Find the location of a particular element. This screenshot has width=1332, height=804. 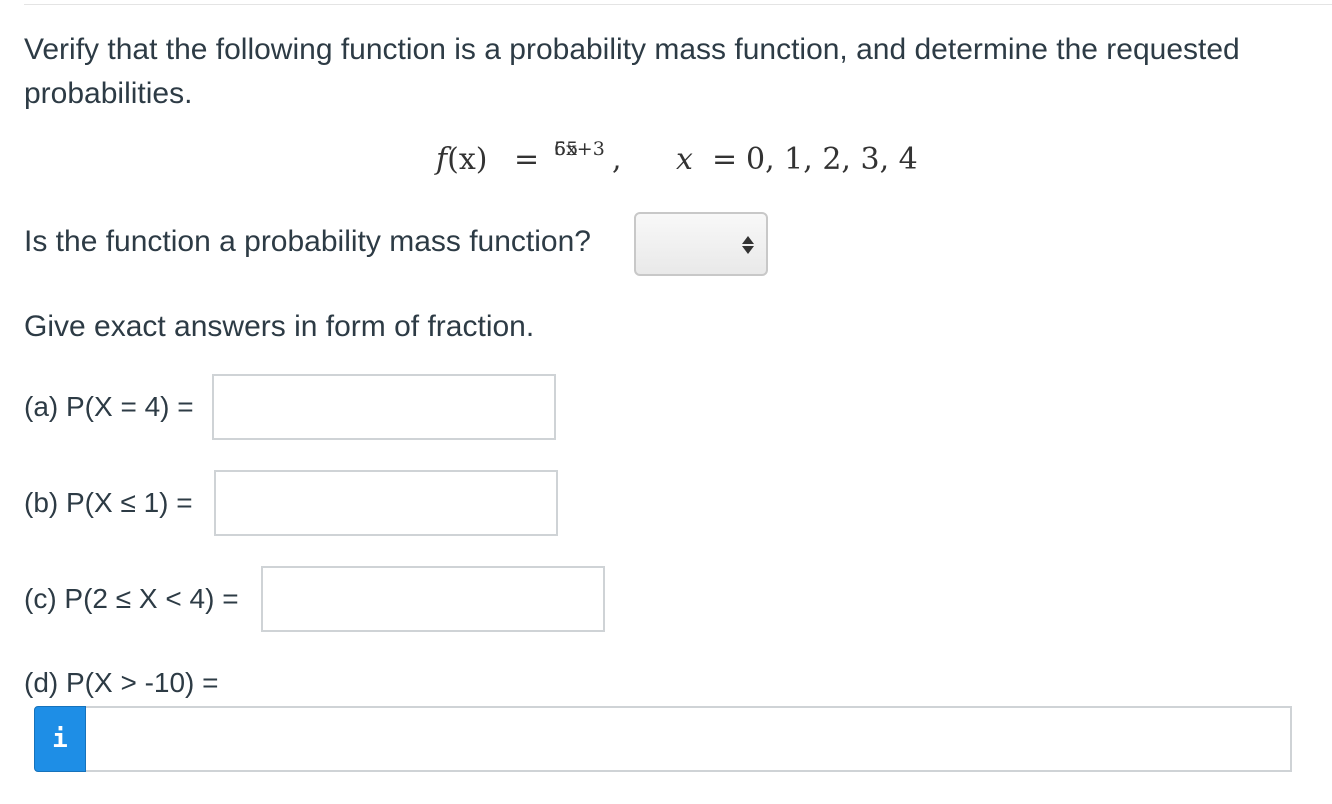

pmf-answer-select is located at coordinates (701, 244).